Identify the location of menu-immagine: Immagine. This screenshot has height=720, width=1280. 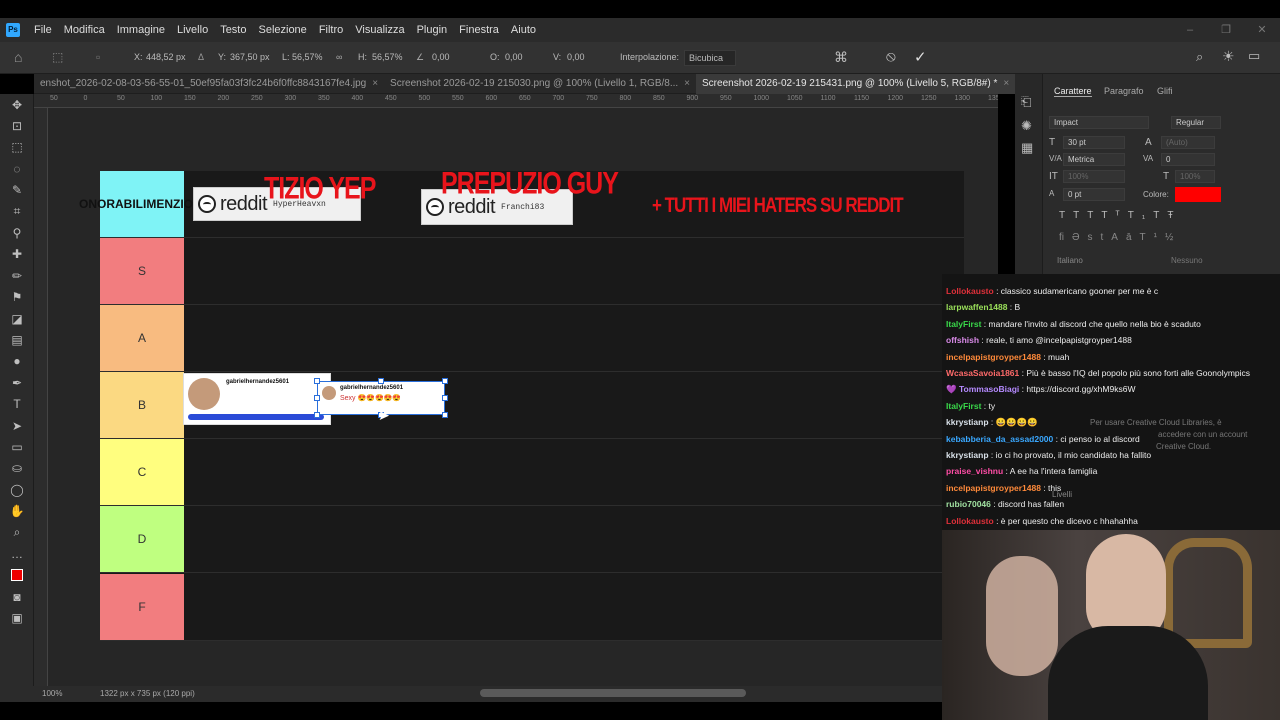
(141, 30).